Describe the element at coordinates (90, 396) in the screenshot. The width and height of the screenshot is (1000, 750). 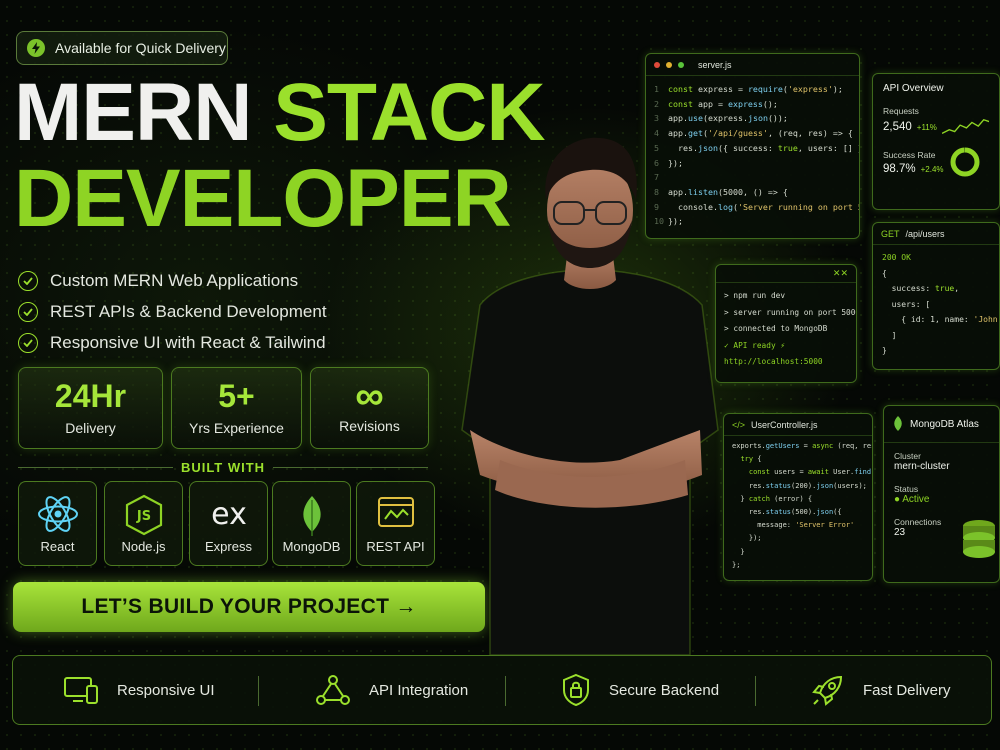
I see `stat-value: 24Hr` at that location.